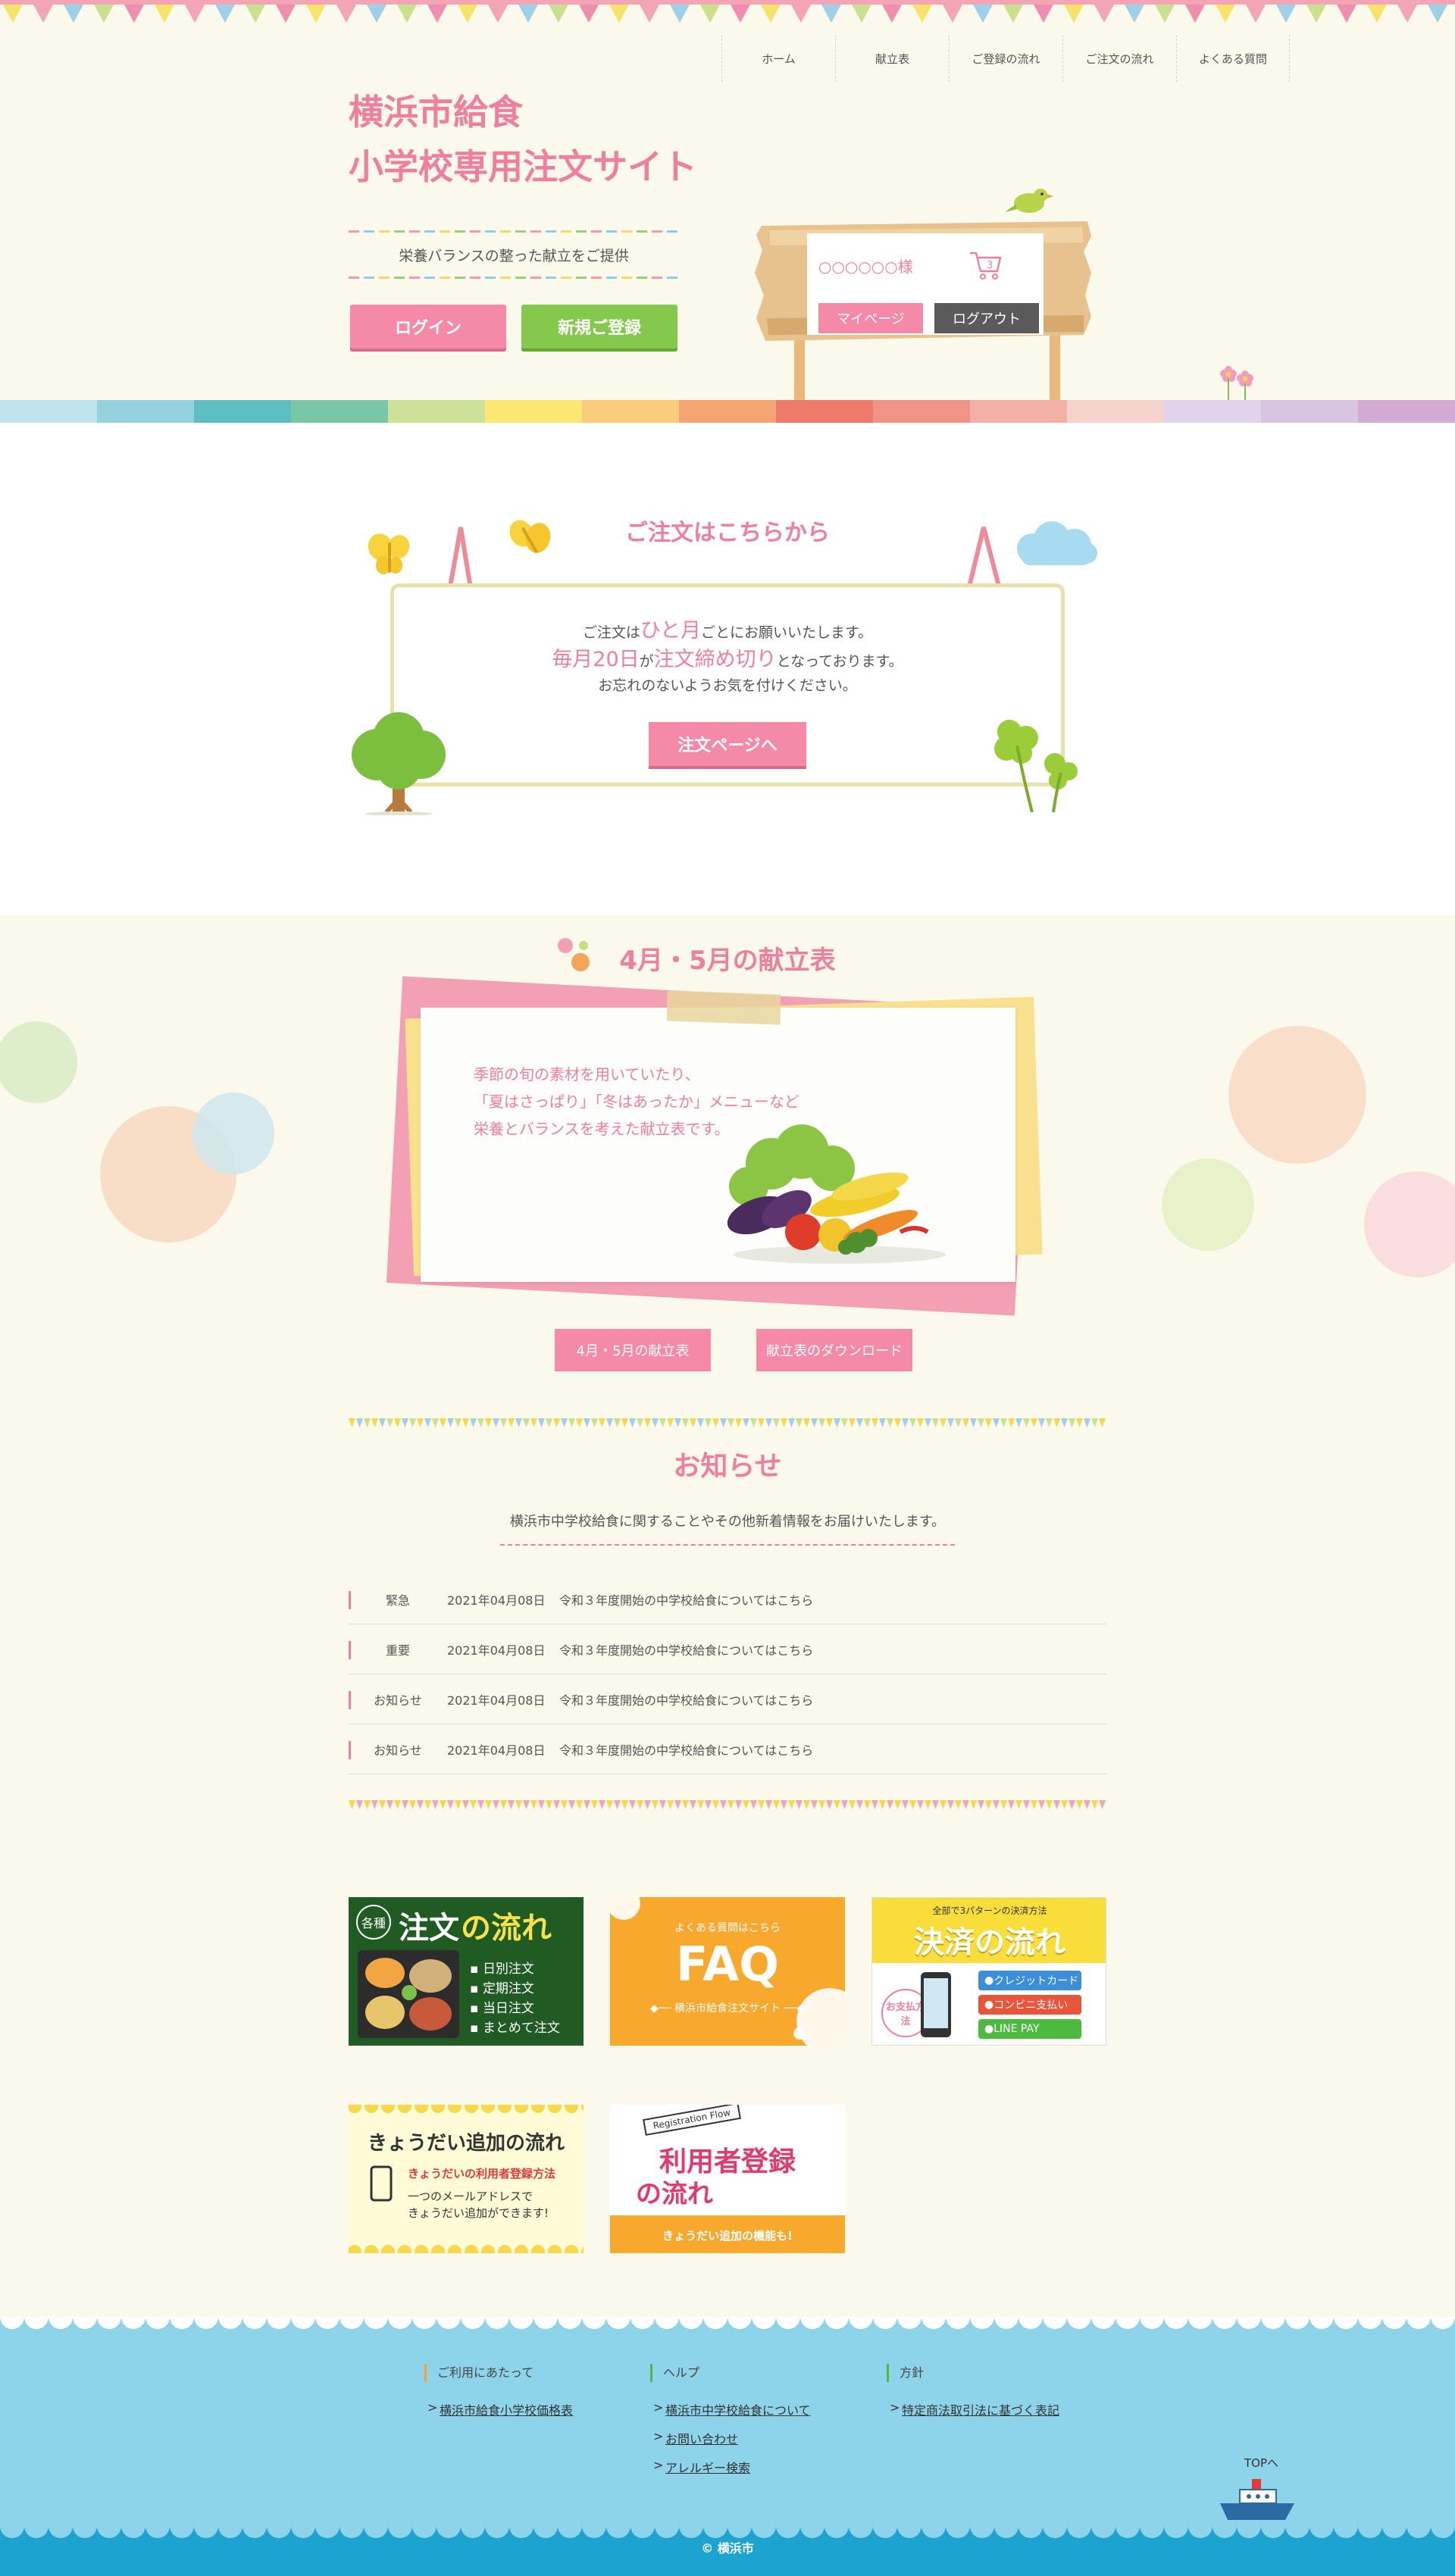 The image size is (1455, 2576). Describe the element at coordinates (727, 961) in the screenshot. I see `menu-section-title: 4月・5月の献立表` at that location.